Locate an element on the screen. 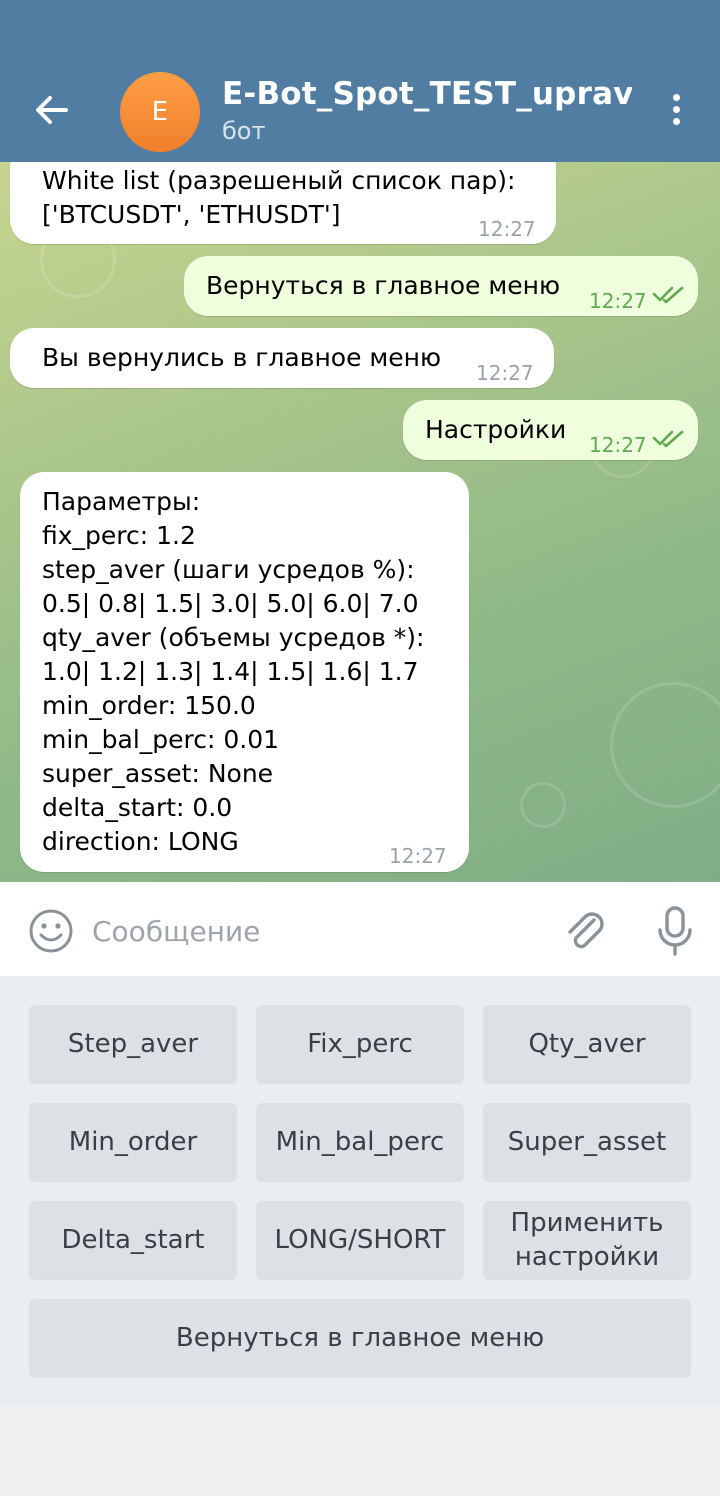  apply-settings-button: Применить настройки is located at coordinates (587, 1240).